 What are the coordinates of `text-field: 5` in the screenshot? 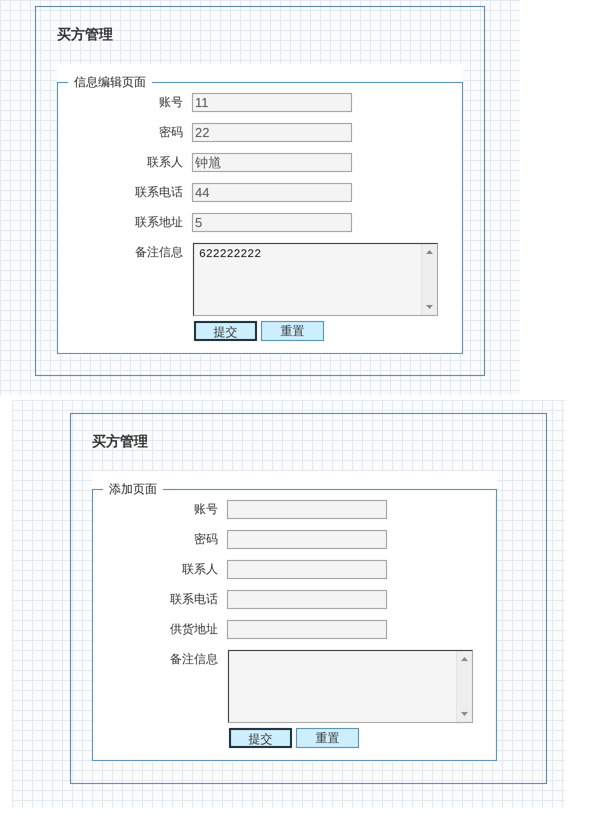 It's located at (272, 222).